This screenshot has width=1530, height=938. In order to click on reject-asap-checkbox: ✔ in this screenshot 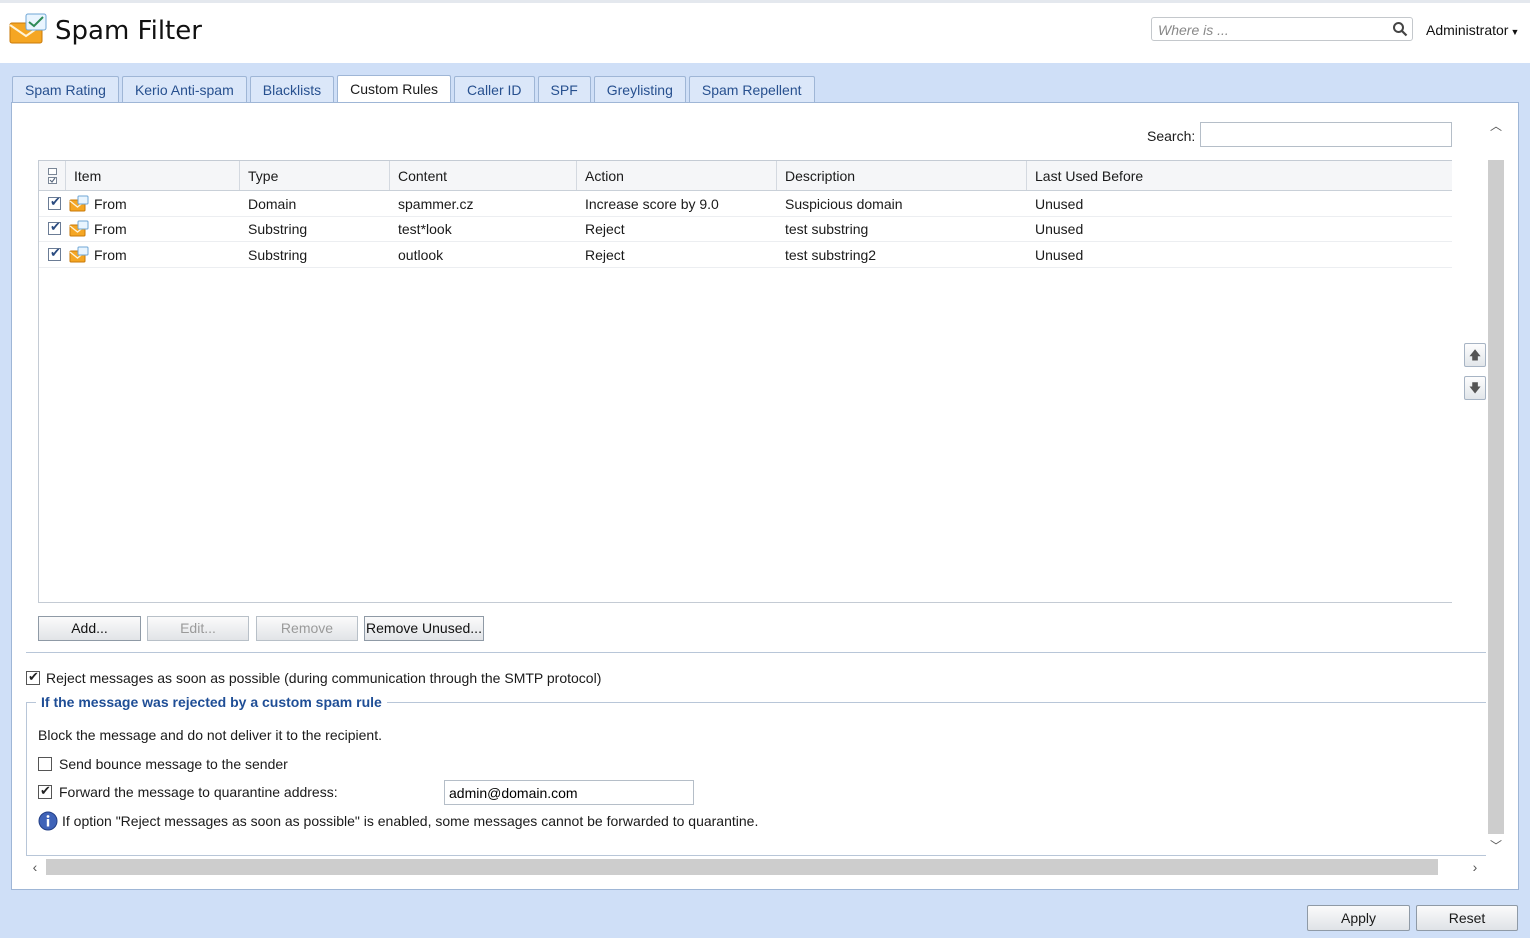, I will do `click(33, 677)`.